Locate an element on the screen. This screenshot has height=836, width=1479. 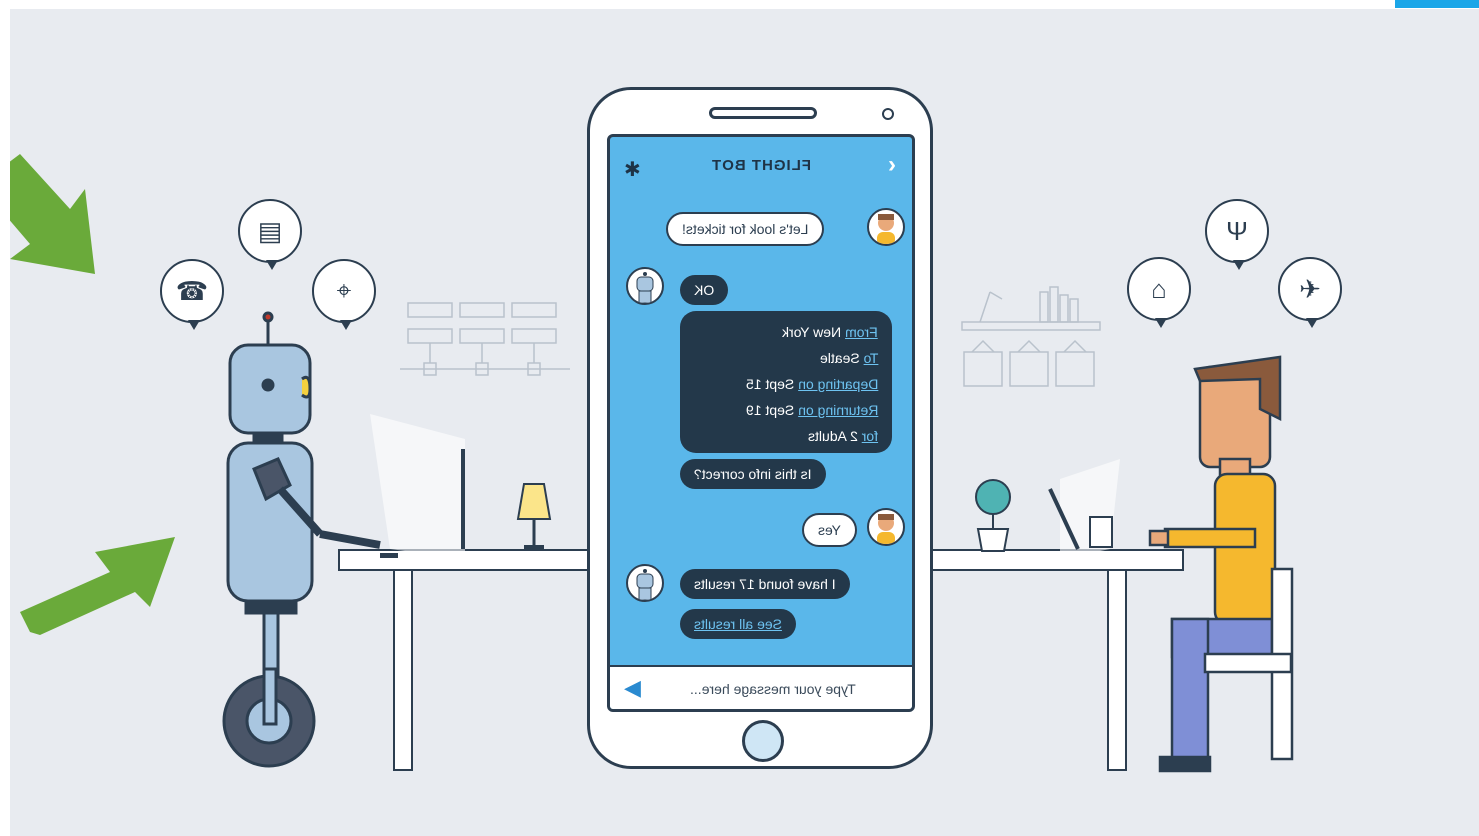
chat-title: FLIGHT BOT is located at coordinates (761, 165).